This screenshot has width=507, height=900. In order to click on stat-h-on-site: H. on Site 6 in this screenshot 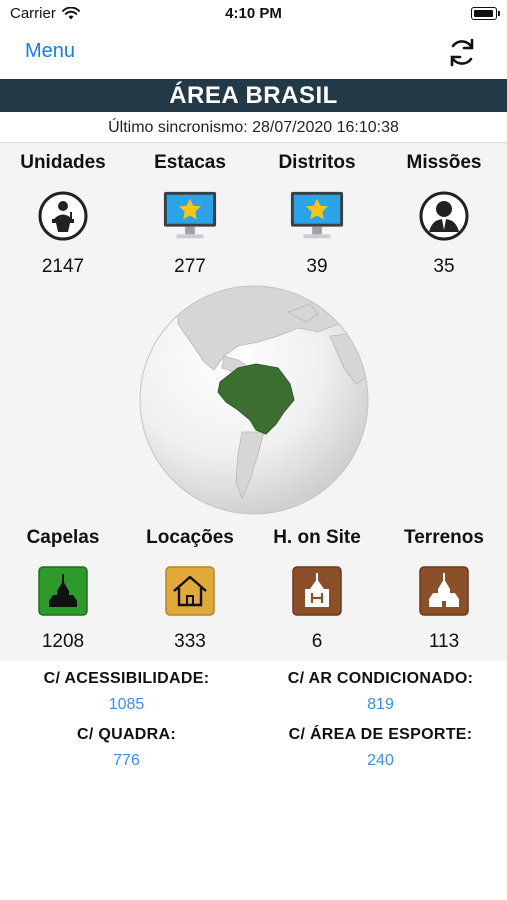, I will do `click(317, 590)`.